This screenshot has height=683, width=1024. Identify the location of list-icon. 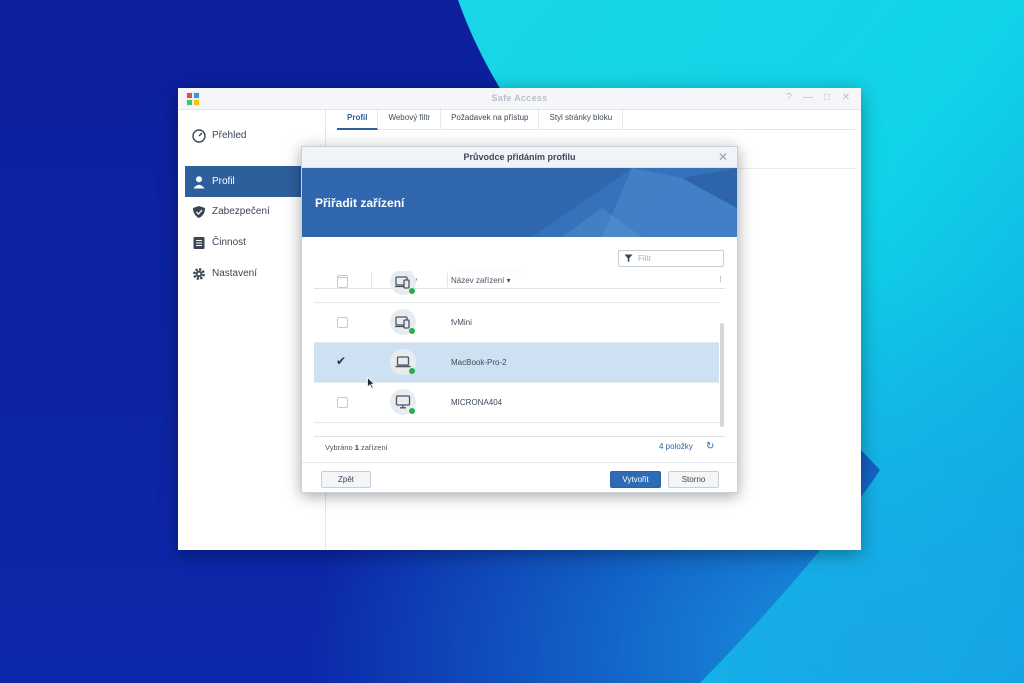
(198, 242).